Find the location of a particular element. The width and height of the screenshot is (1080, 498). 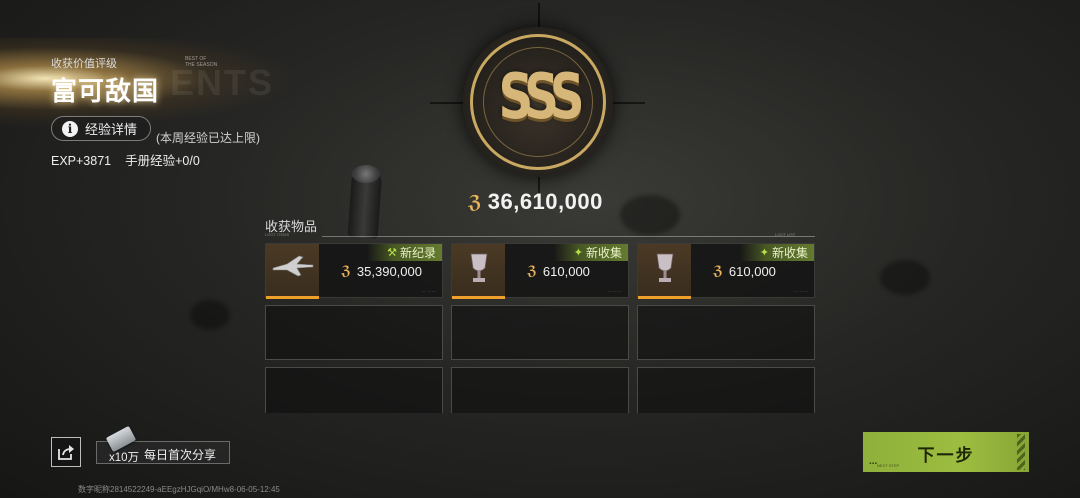

handbook-exp: 手册经验+0/0 is located at coordinates (162, 161).